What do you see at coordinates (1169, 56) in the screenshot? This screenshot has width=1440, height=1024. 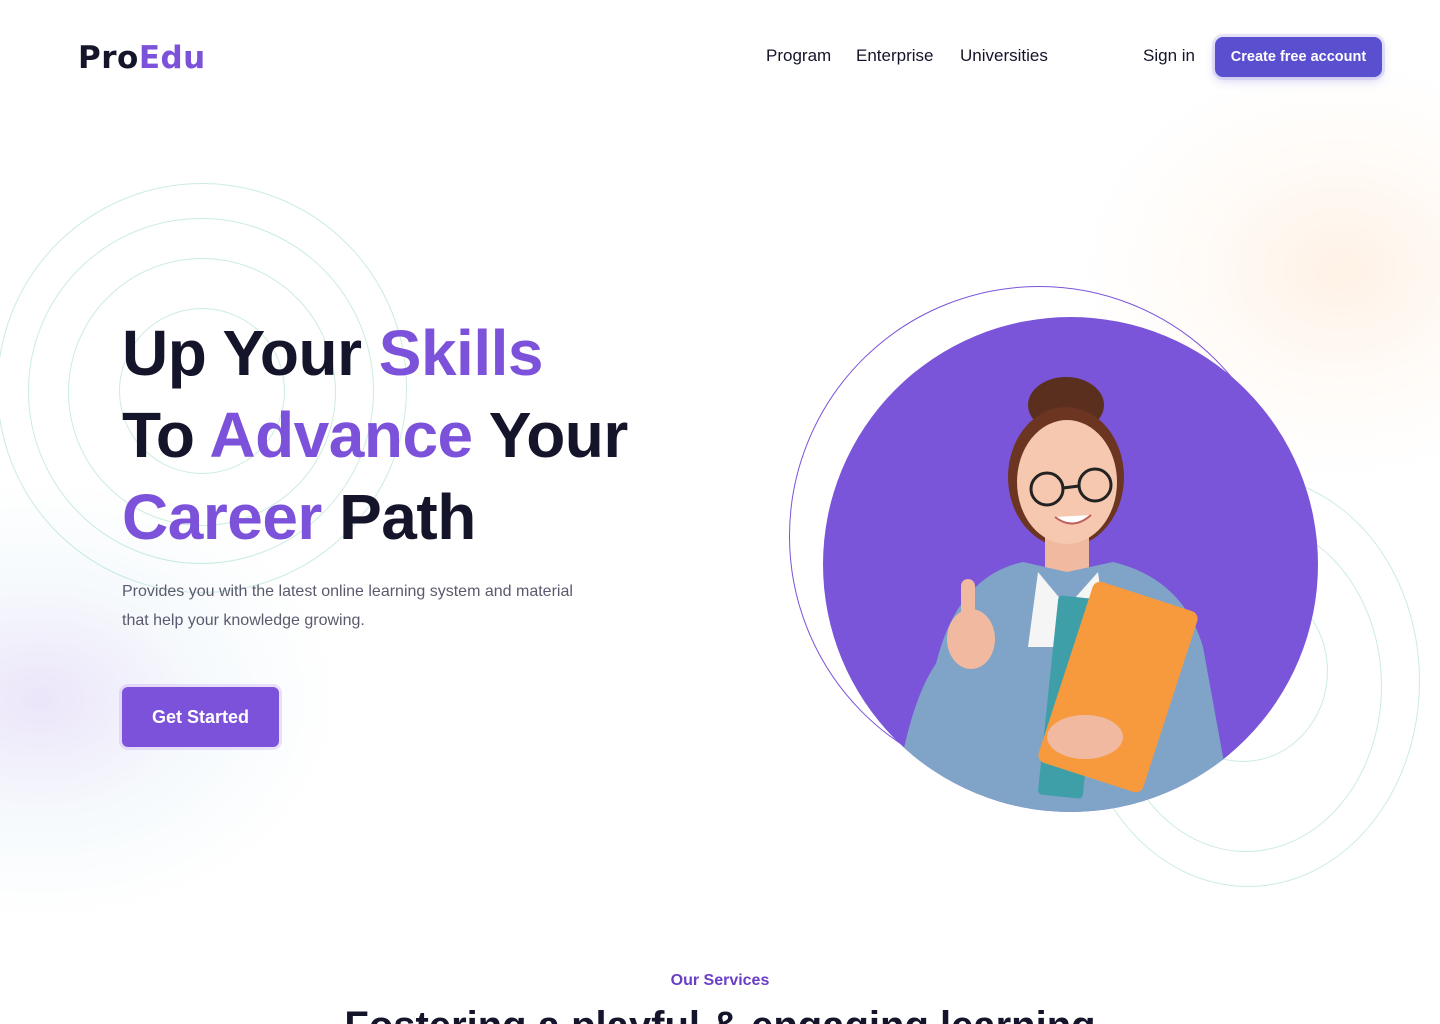 I see `sign-in-link: Sign in` at bounding box center [1169, 56].